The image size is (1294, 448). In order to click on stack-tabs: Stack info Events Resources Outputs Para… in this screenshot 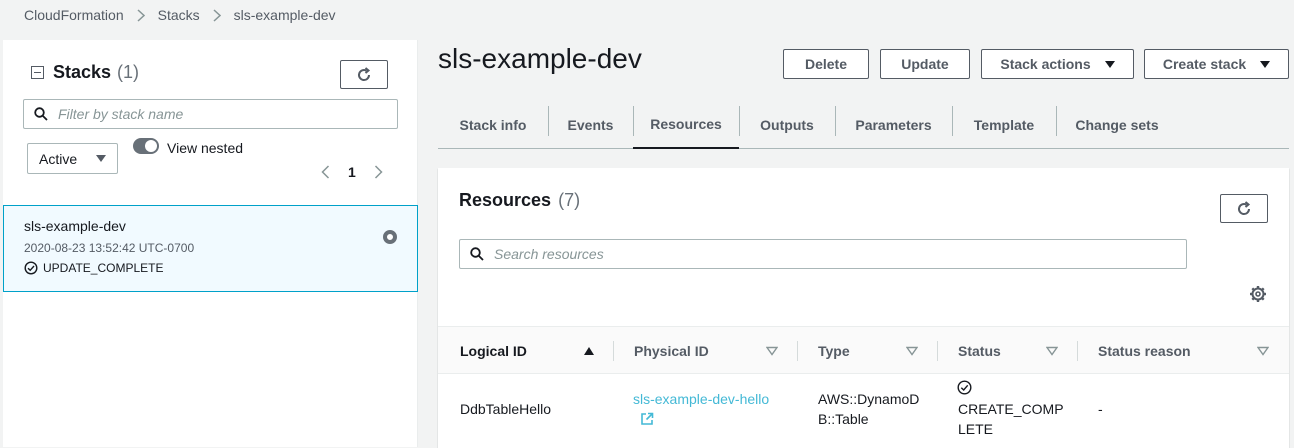, I will do `click(863, 125)`.